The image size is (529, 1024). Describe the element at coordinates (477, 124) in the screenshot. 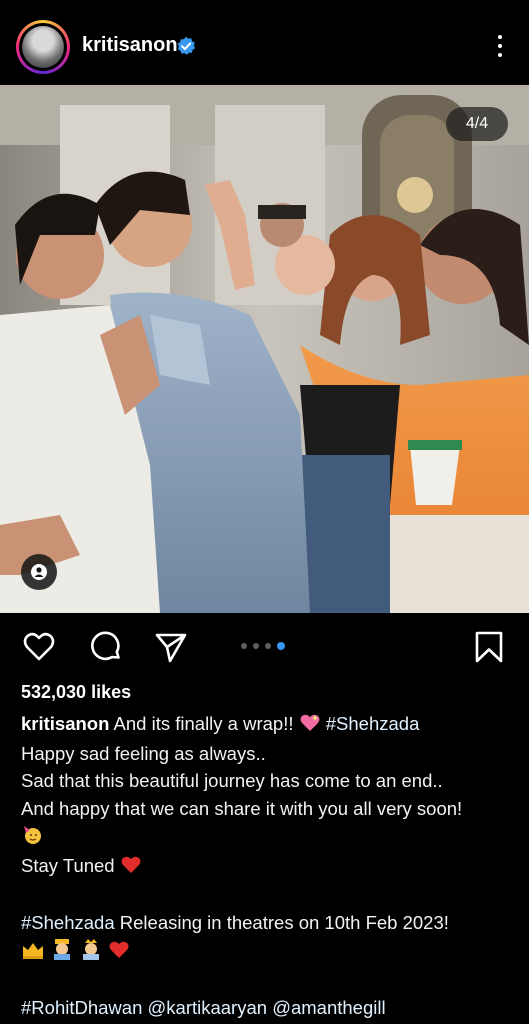

I see `media-counter: 4/4` at that location.